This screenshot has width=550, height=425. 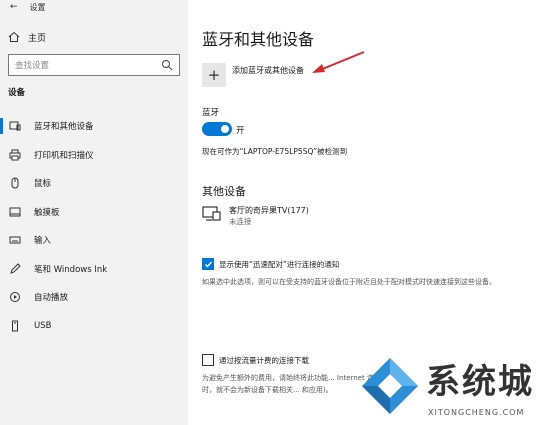 I want to click on checkmark-icon, so click(x=208, y=264).